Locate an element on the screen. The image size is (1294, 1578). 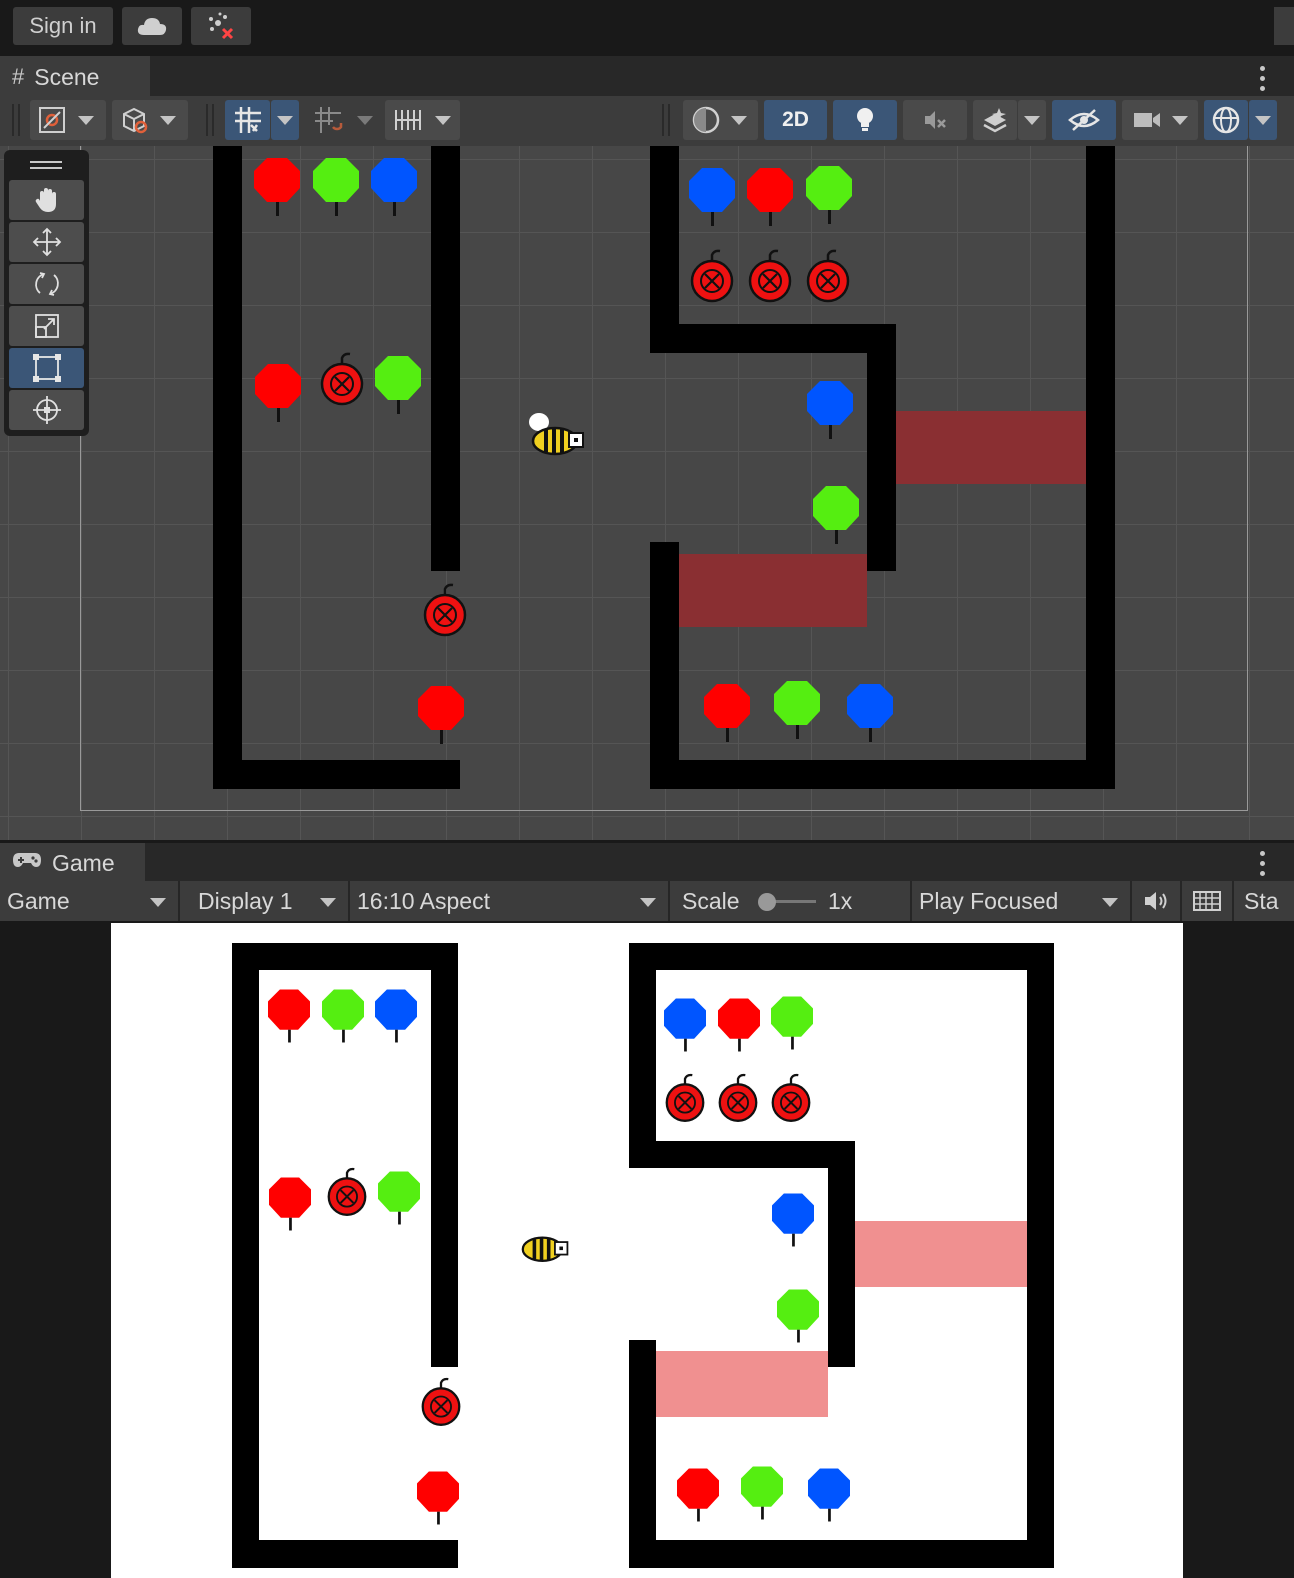
top-toolbar: Sign in is located at coordinates (647, 28).